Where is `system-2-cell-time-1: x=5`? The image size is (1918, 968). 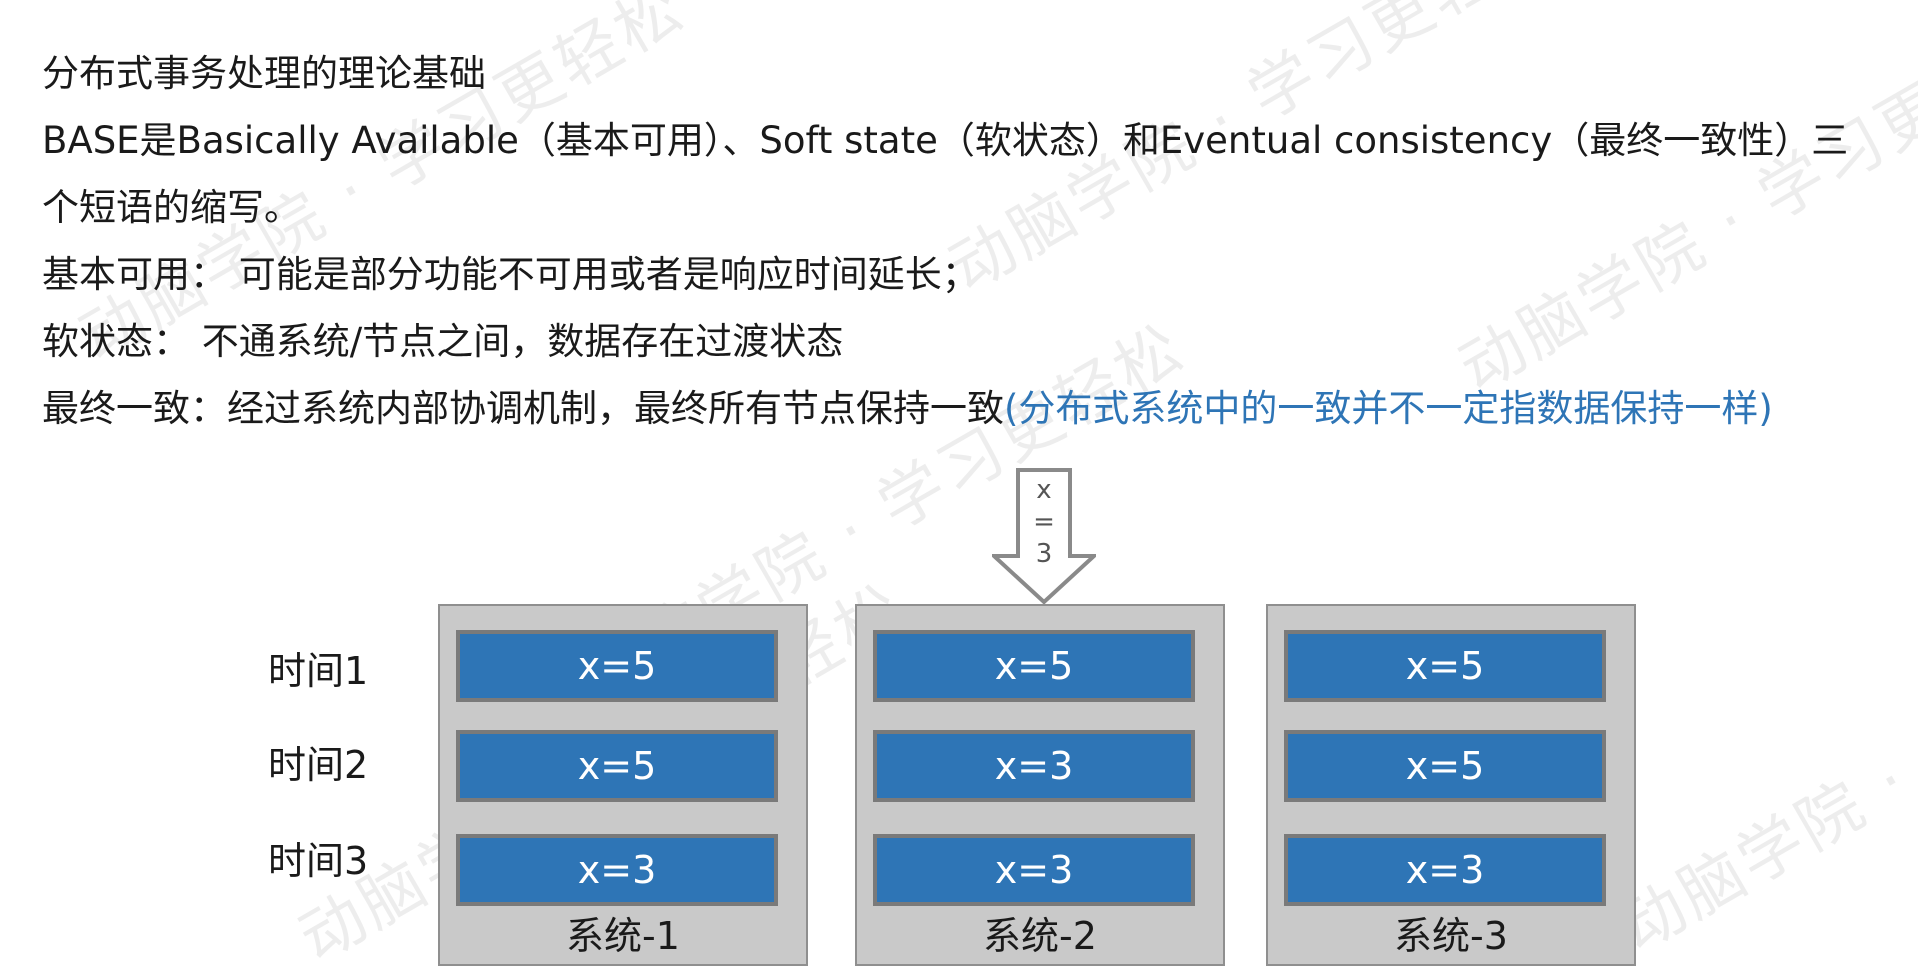 system-2-cell-time-1: x=5 is located at coordinates (1034, 666).